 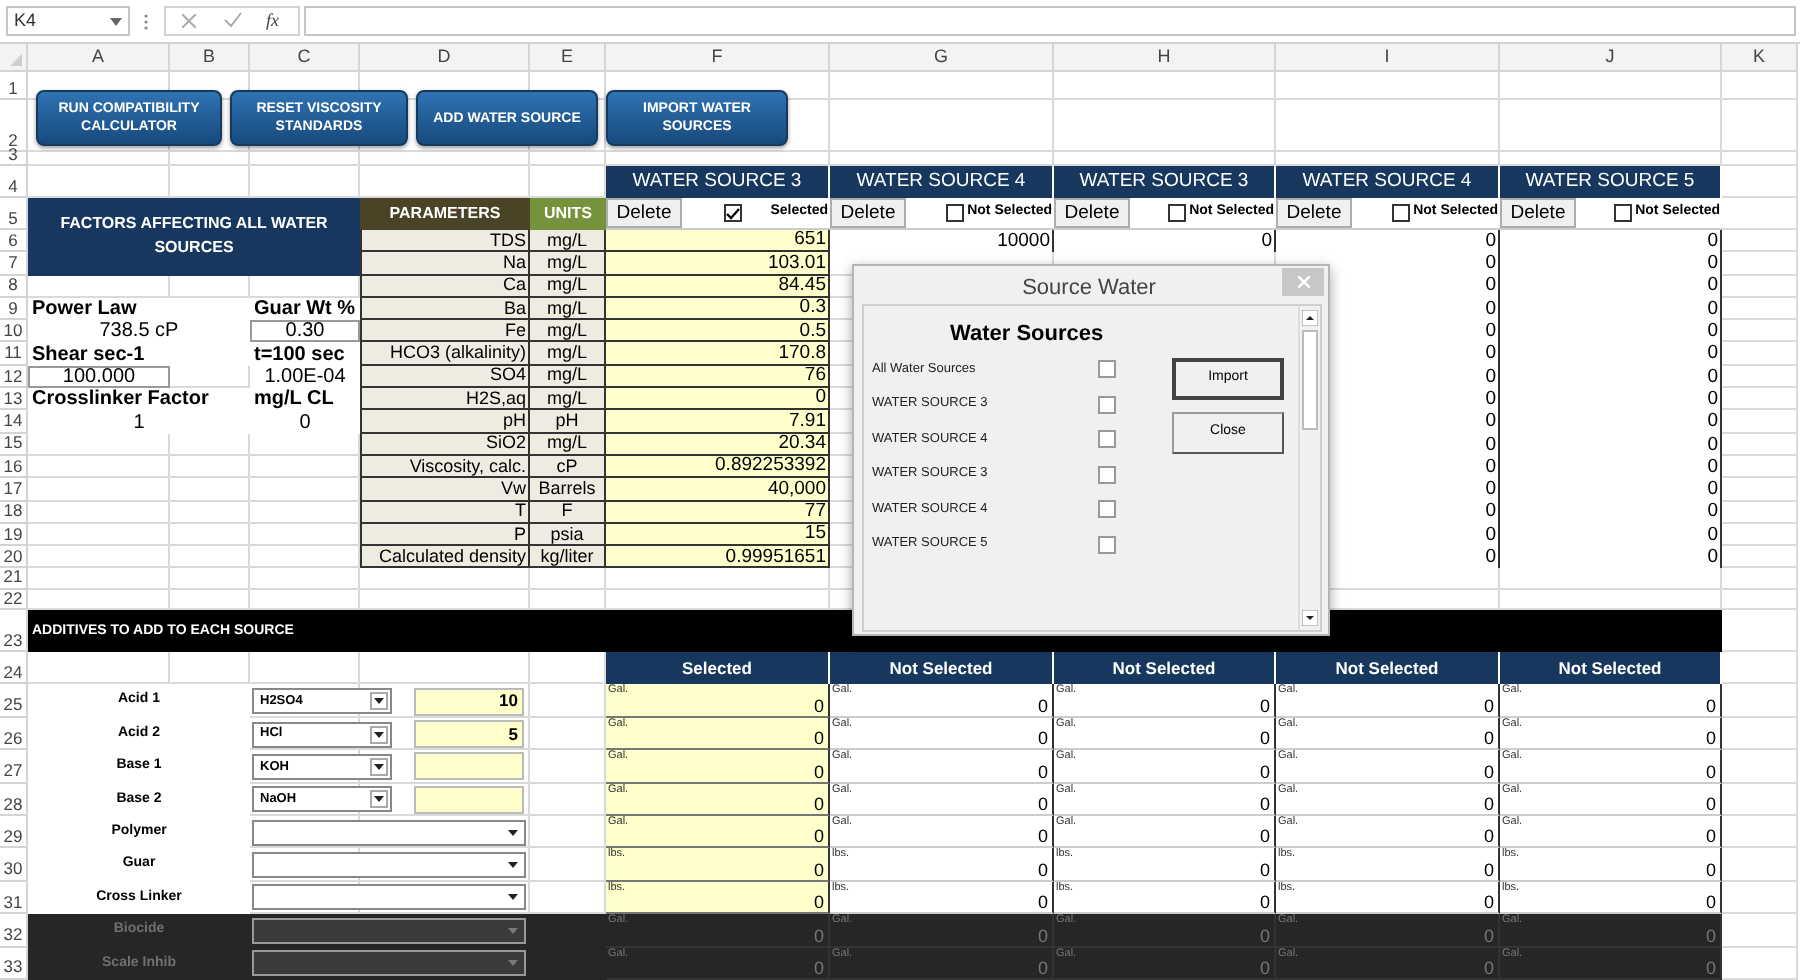 I want to click on name-box: K4, so click(x=68, y=21).